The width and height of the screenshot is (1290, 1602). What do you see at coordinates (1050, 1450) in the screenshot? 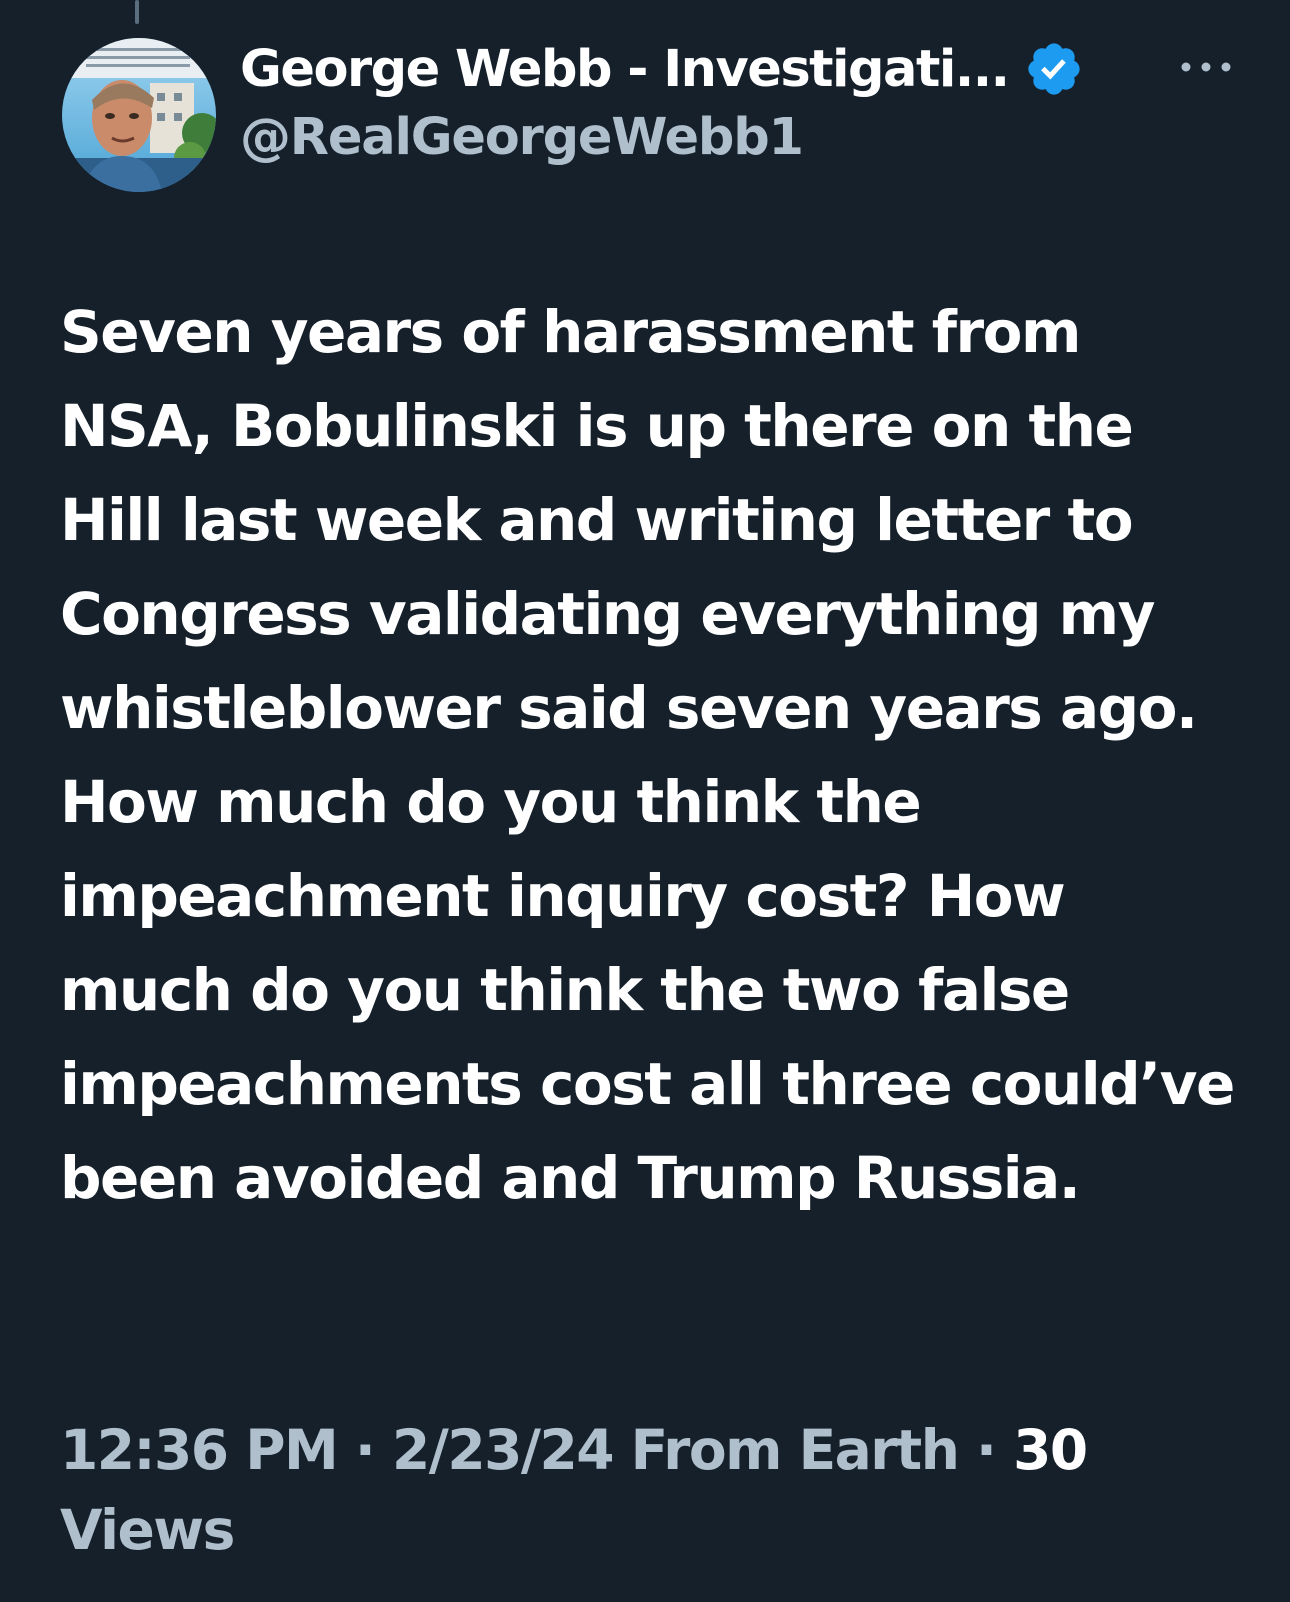
I see `views-count: 30` at bounding box center [1050, 1450].